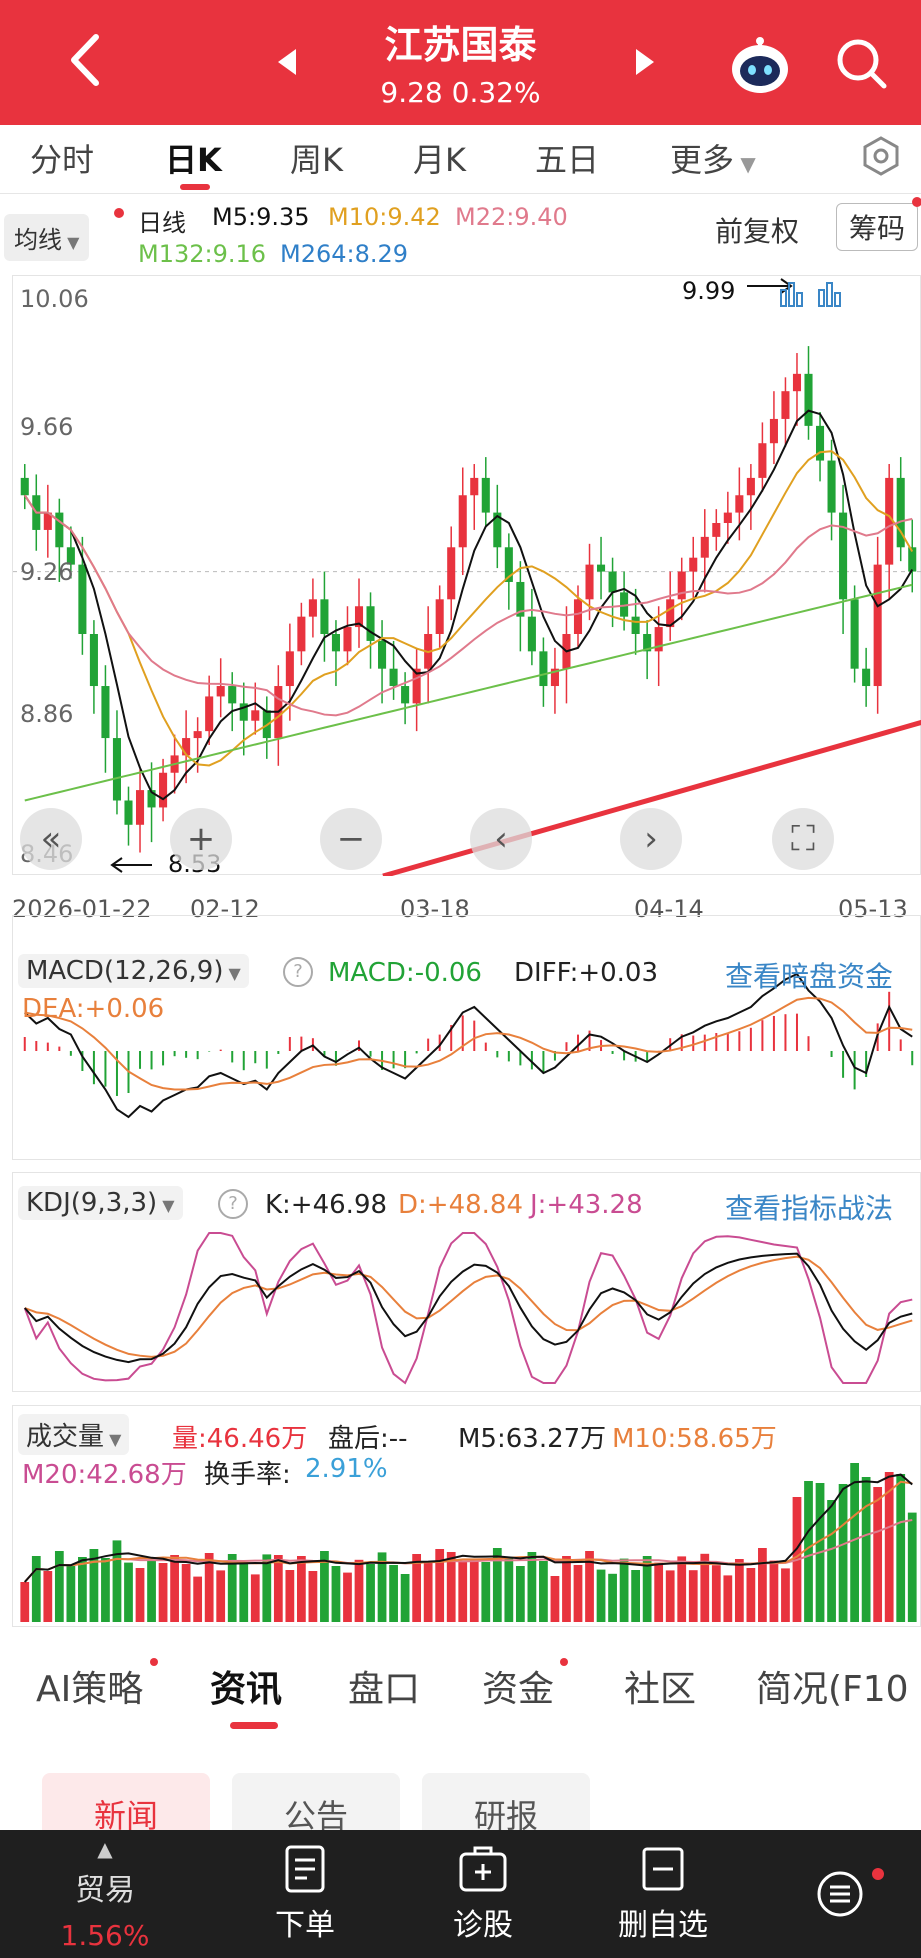 This screenshot has width=921, height=1958. Describe the element at coordinates (439, 158) in the screenshot. I see `tab-monthly-k: 月K` at that location.